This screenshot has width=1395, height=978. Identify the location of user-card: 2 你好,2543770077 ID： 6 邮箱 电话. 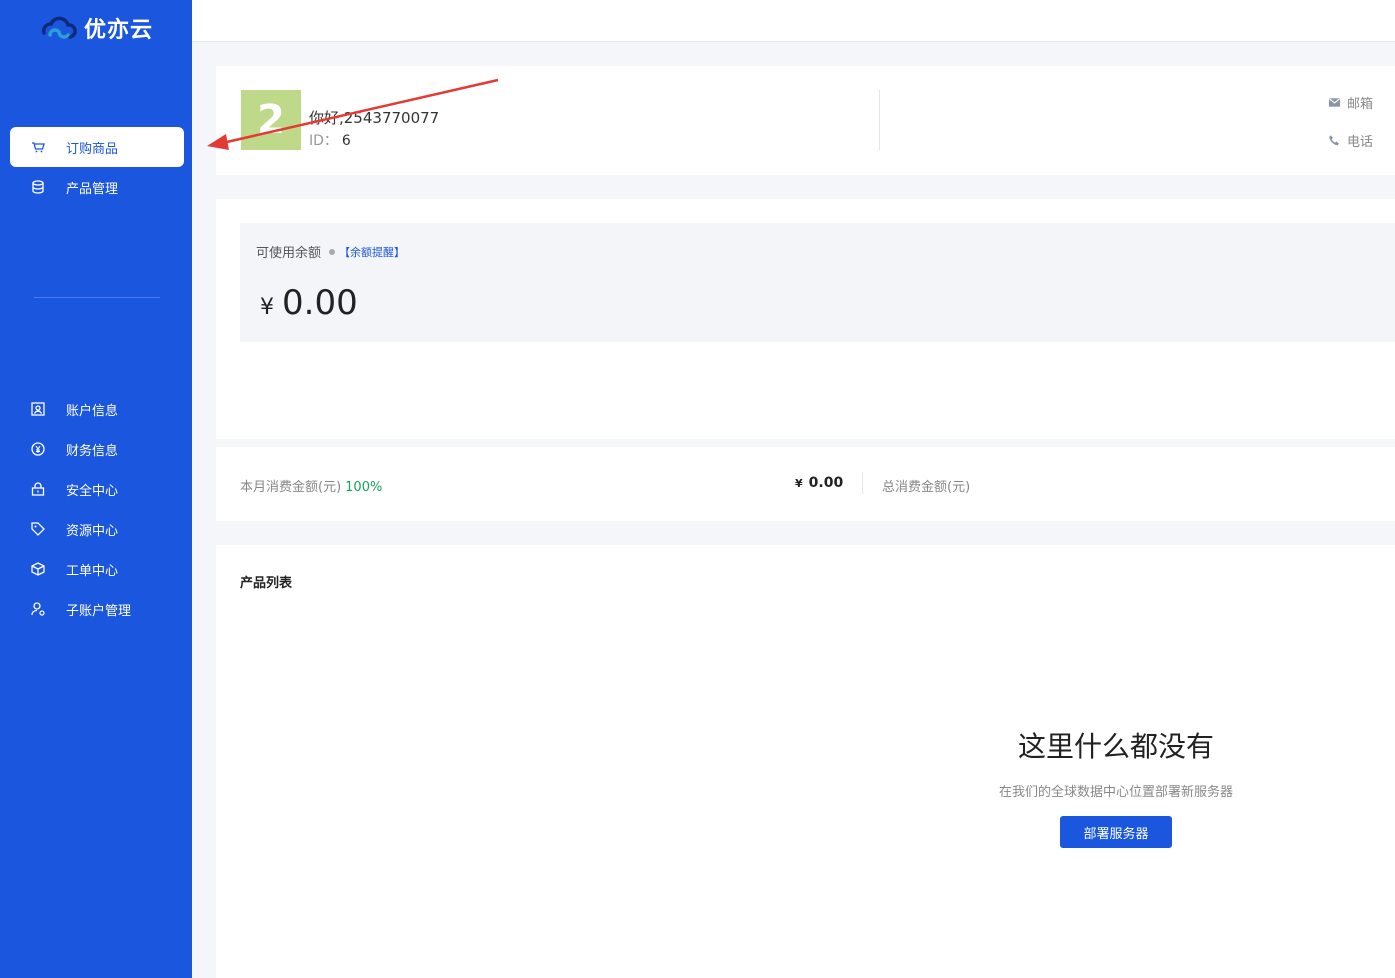
(805, 120).